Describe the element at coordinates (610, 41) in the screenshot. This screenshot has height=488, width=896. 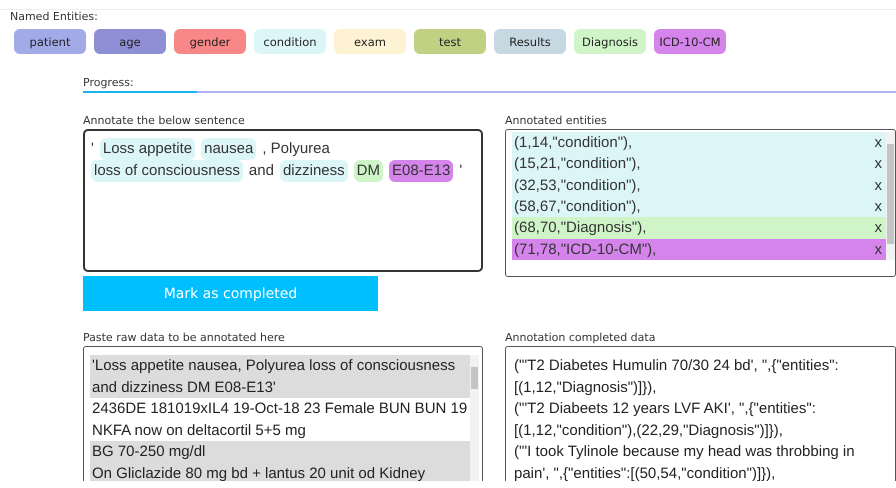
I see `entity-tag: Diagnosis` at that location.